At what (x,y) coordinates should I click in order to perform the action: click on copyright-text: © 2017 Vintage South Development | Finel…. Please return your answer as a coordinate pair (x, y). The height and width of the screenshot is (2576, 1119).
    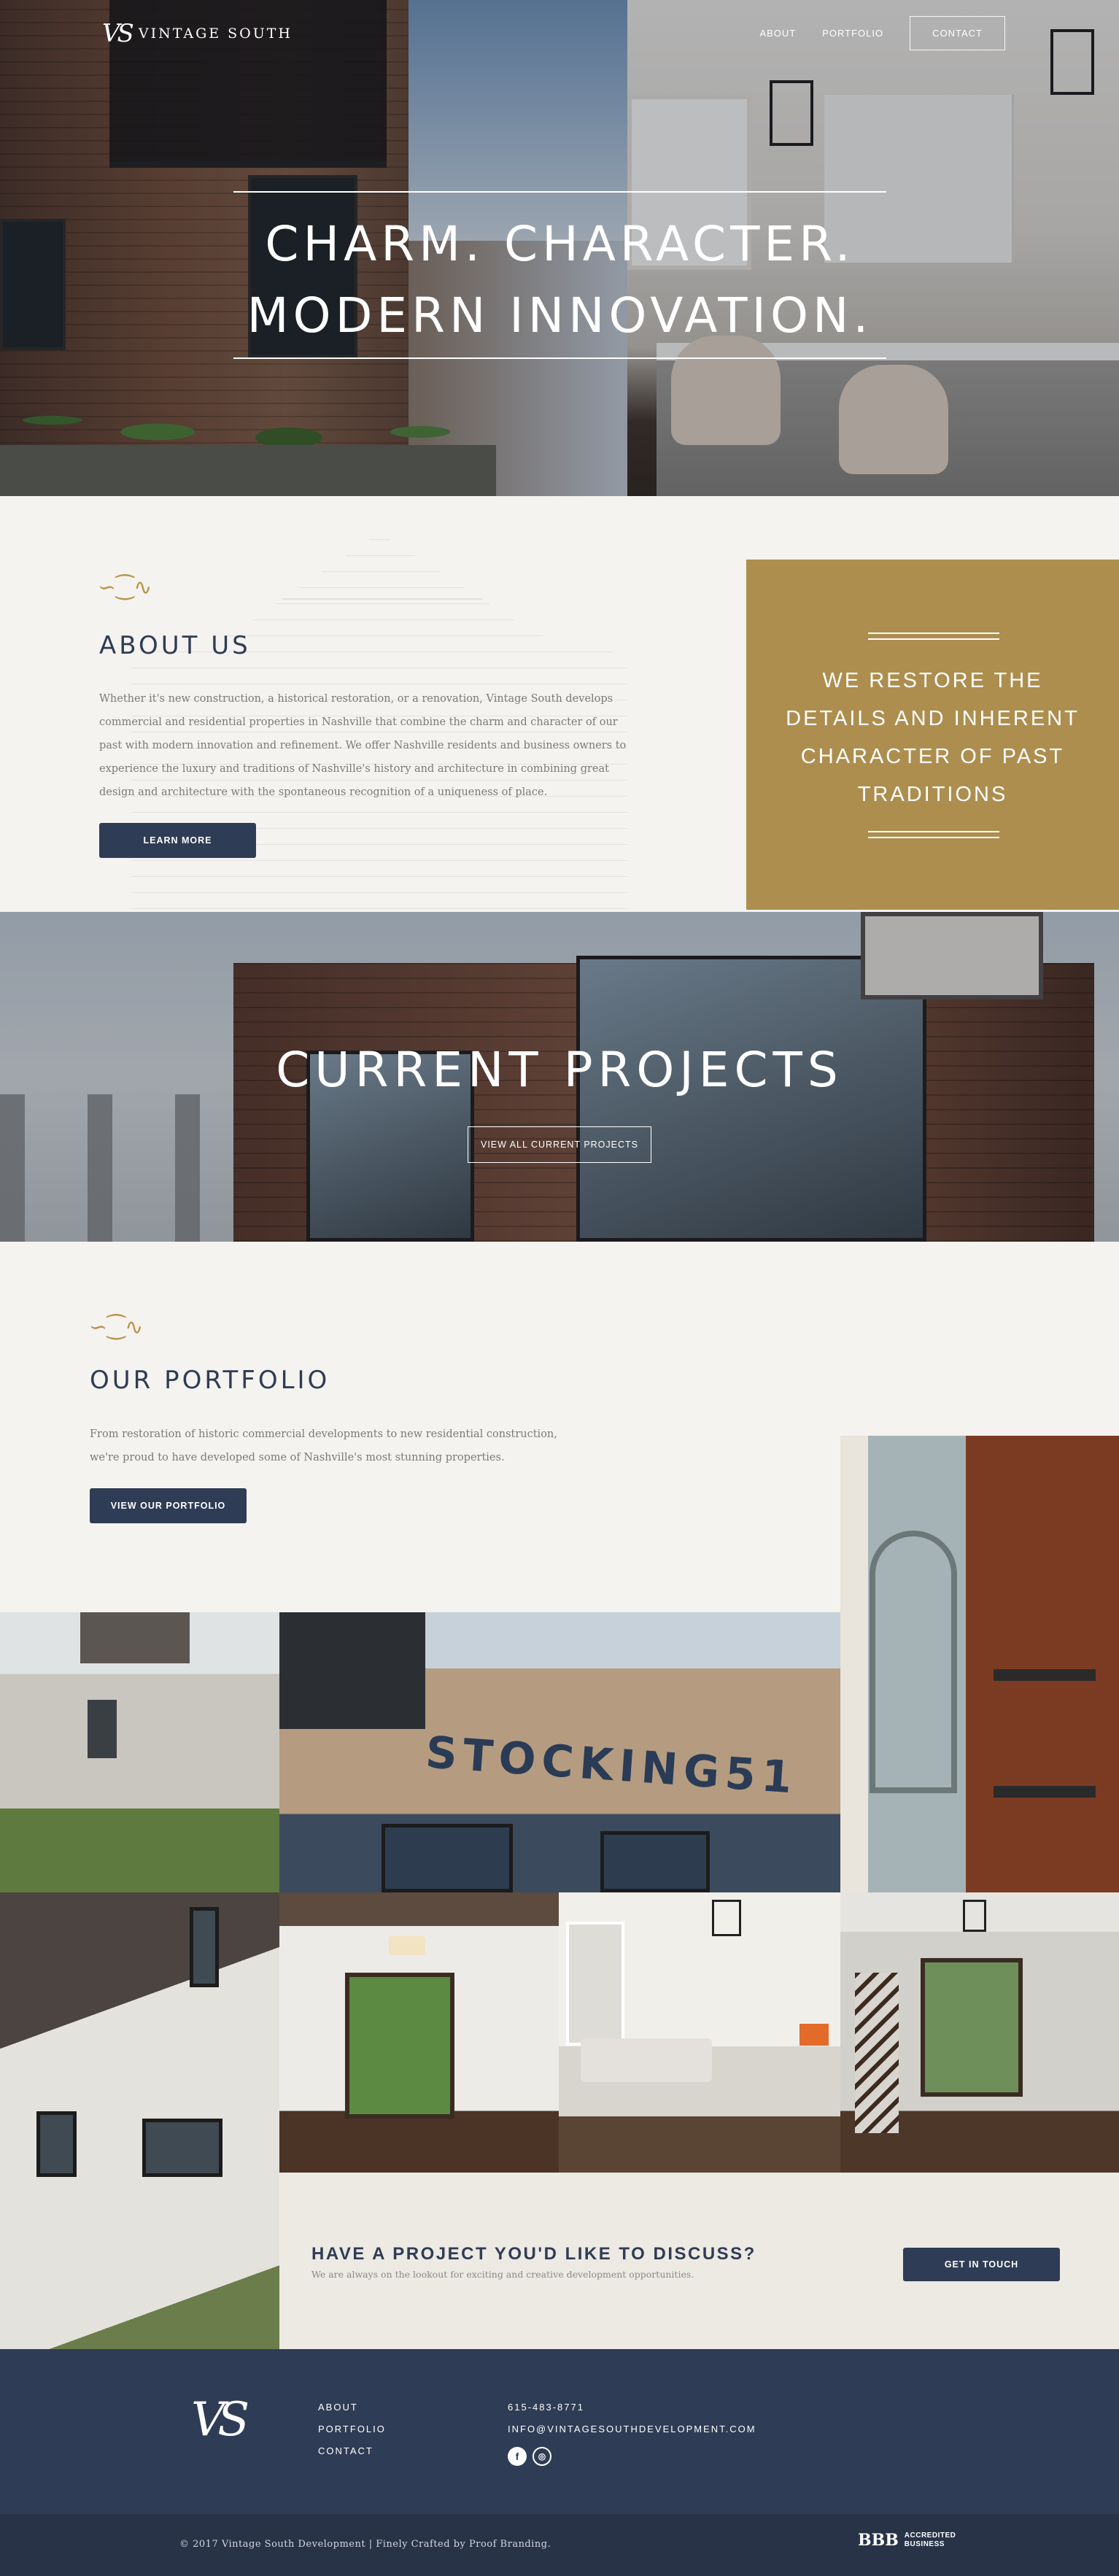
    Looking at the image, I should click on (365, 2544).